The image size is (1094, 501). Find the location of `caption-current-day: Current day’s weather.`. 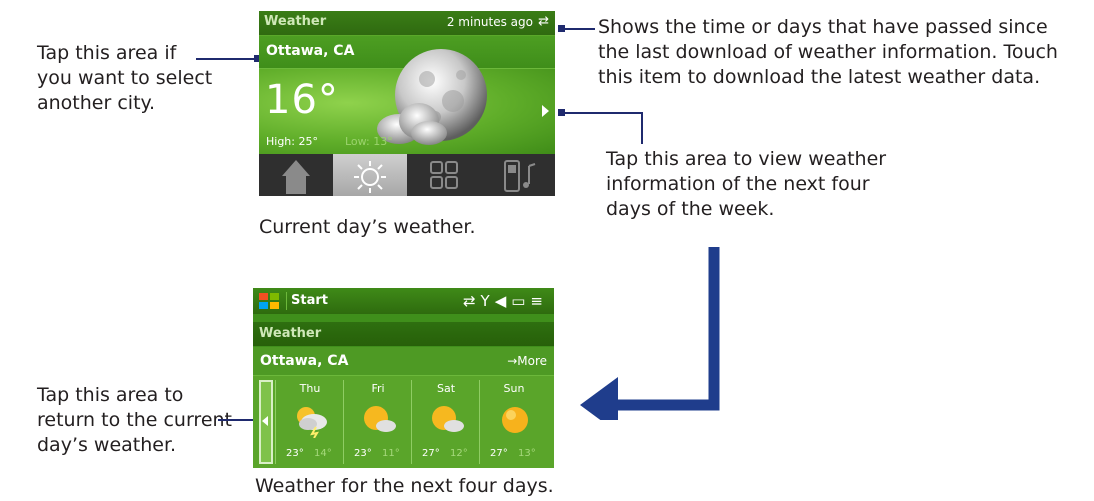

caption-current-day: Current day’s weather. is located at coordinates (367, 227).